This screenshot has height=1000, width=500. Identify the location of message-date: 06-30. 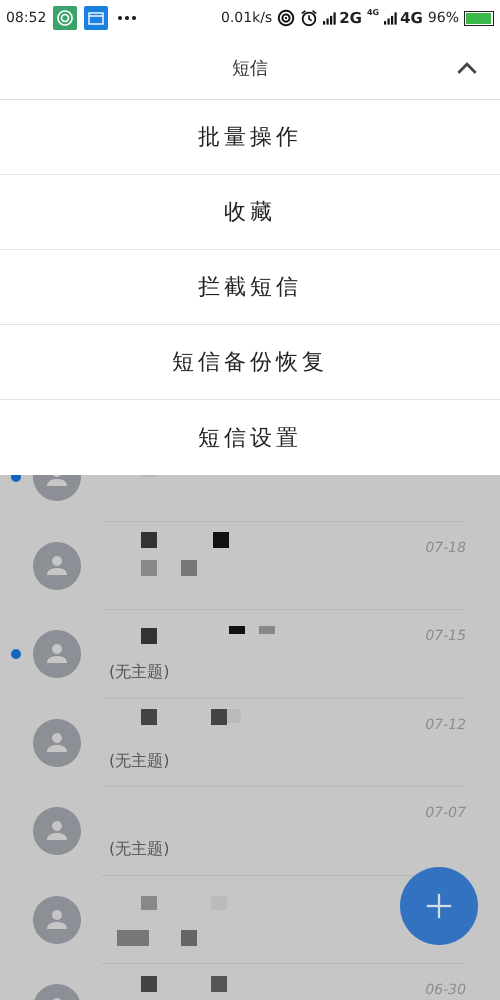
(445, 990).